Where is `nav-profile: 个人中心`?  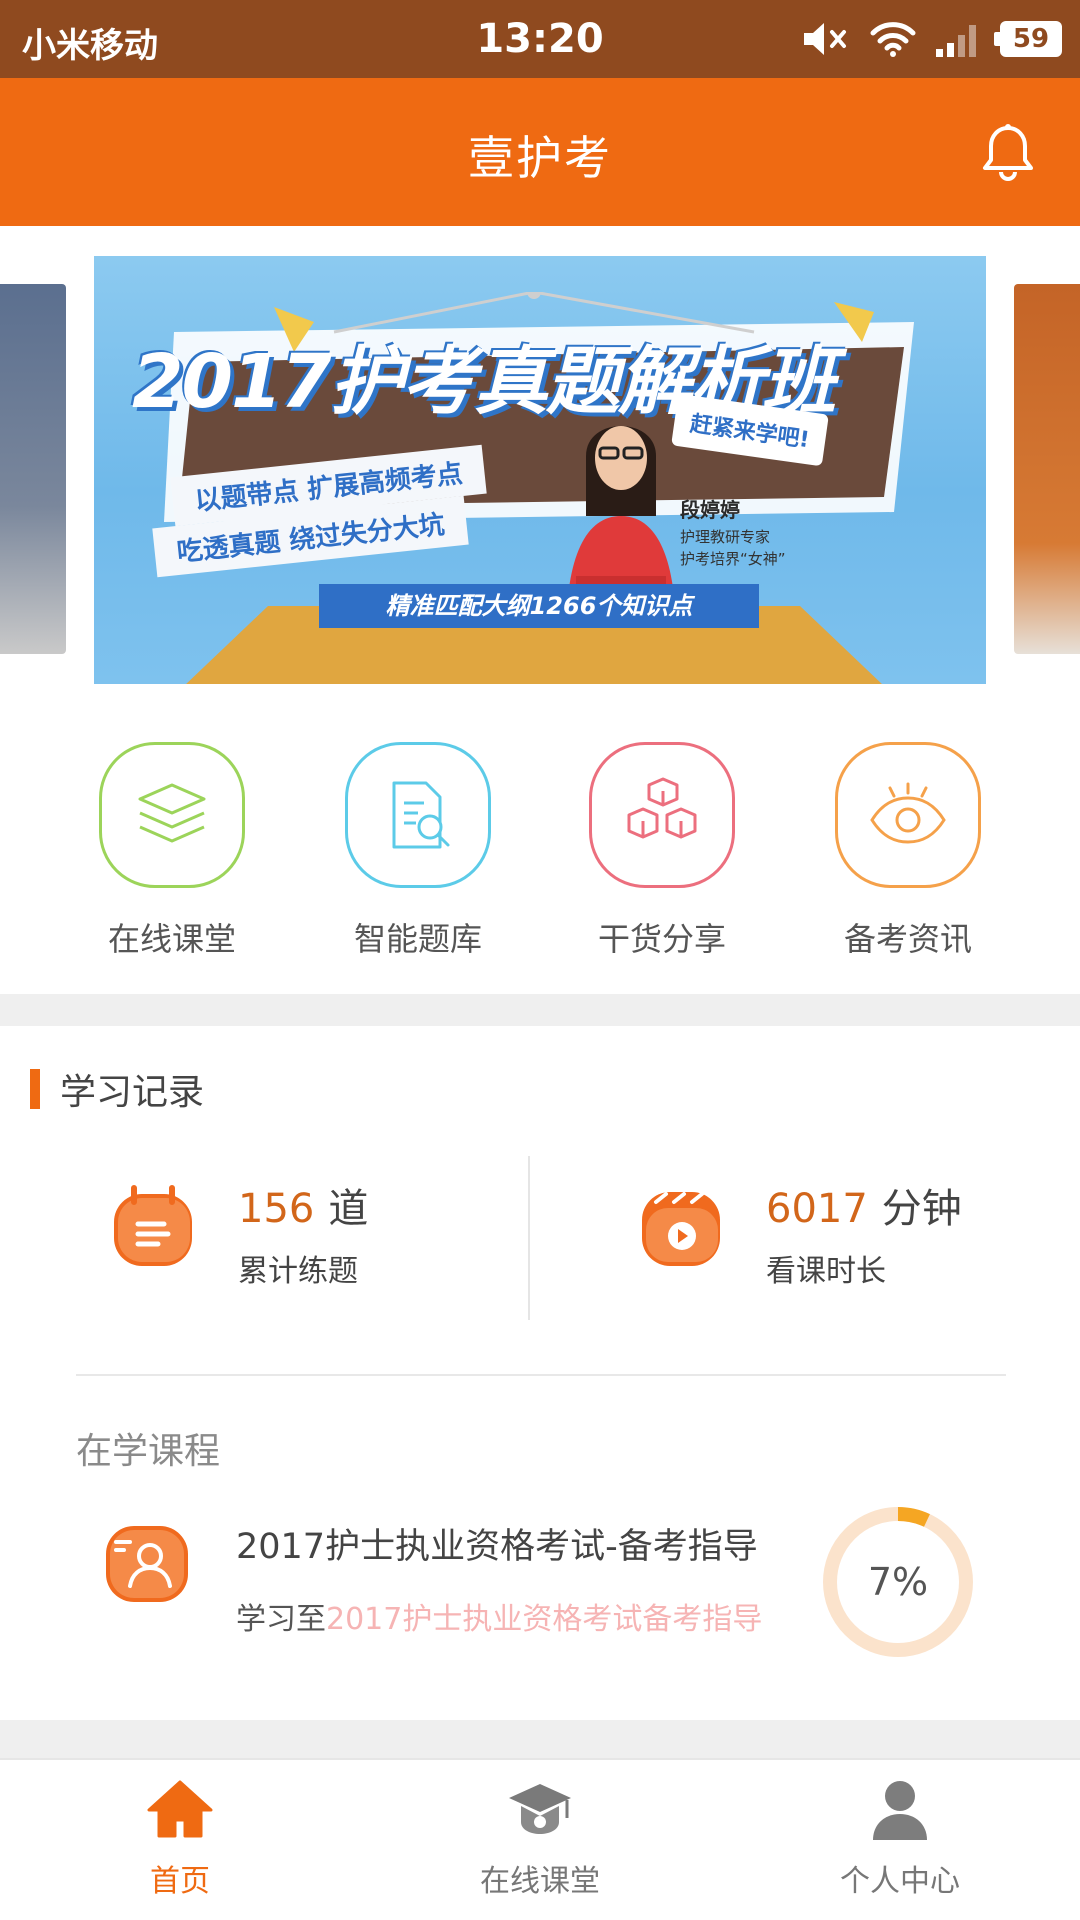 nav-profile: 个人中心 is located at coordinates (900, 1837).